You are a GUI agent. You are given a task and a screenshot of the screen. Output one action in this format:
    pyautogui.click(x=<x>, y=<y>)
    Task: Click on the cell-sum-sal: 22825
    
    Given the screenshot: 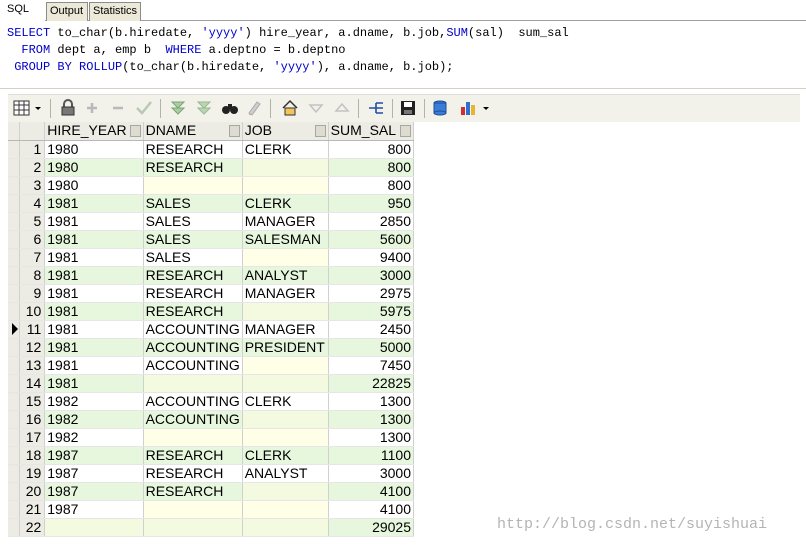 What is the action you would take?
    pyautogui.click(x=371, y=383)
    